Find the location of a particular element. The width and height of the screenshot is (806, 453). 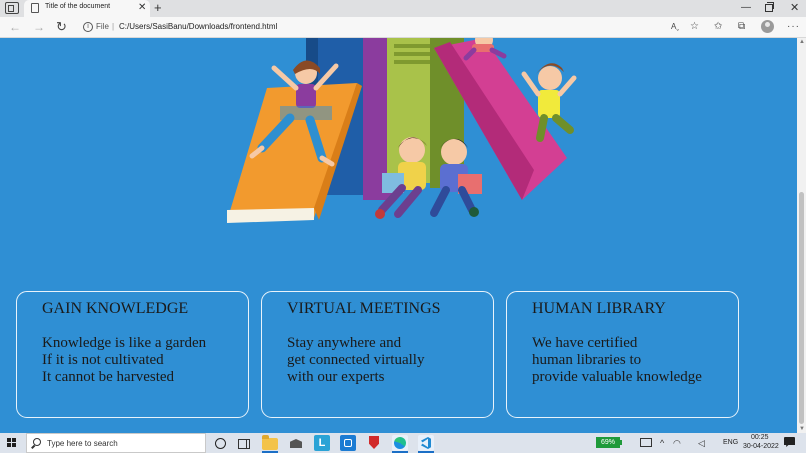

search-placeholder: Type here to search is located at coordinates (82, 443).